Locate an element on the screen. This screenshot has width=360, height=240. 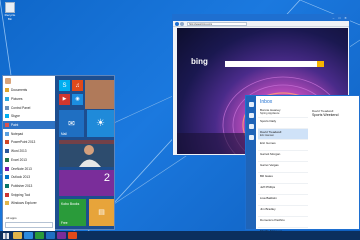
user-account is located at coordinates (29, 81).